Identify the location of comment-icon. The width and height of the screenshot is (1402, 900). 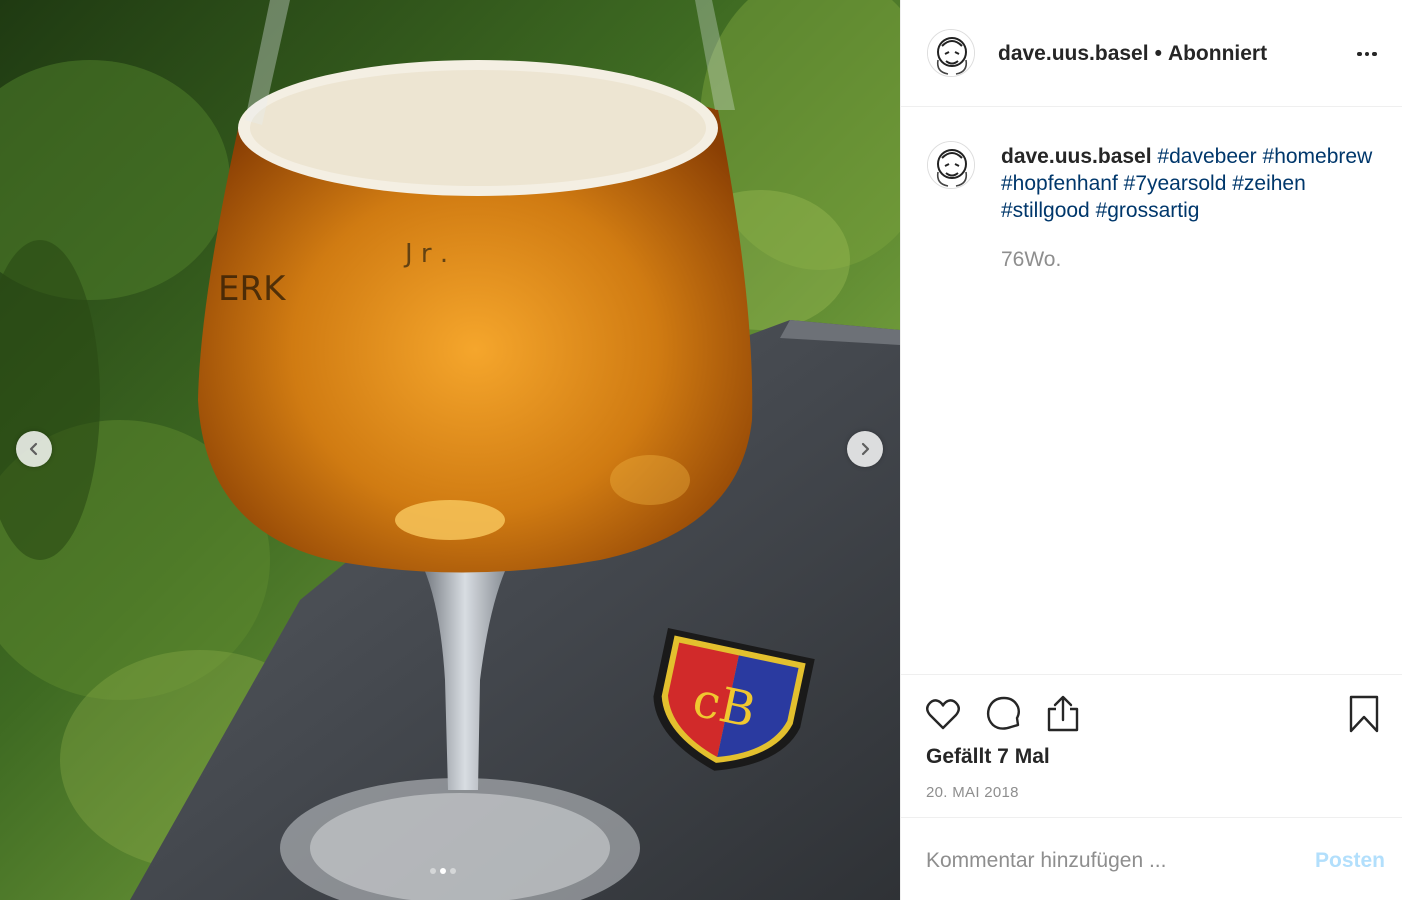
(1003, 713).